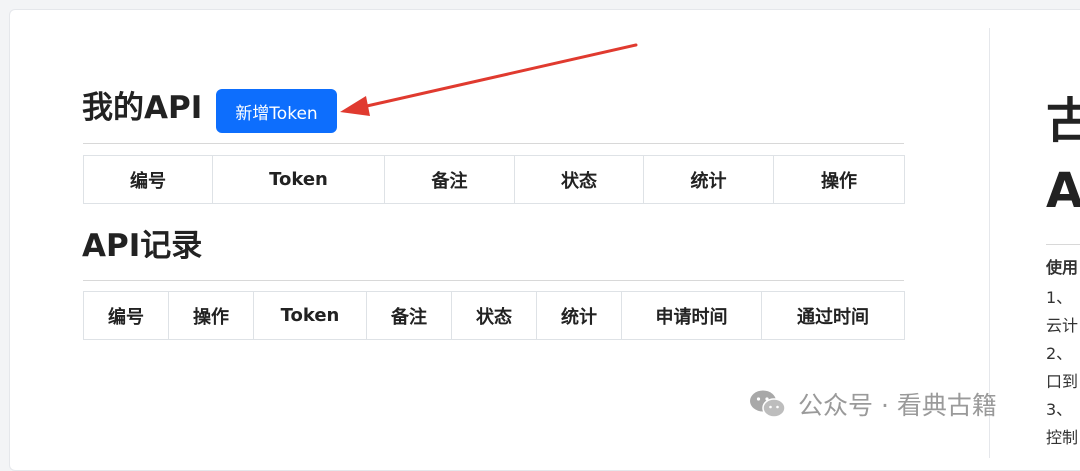  I want to click on side-panel-text: 1、, so click(1059, 297).